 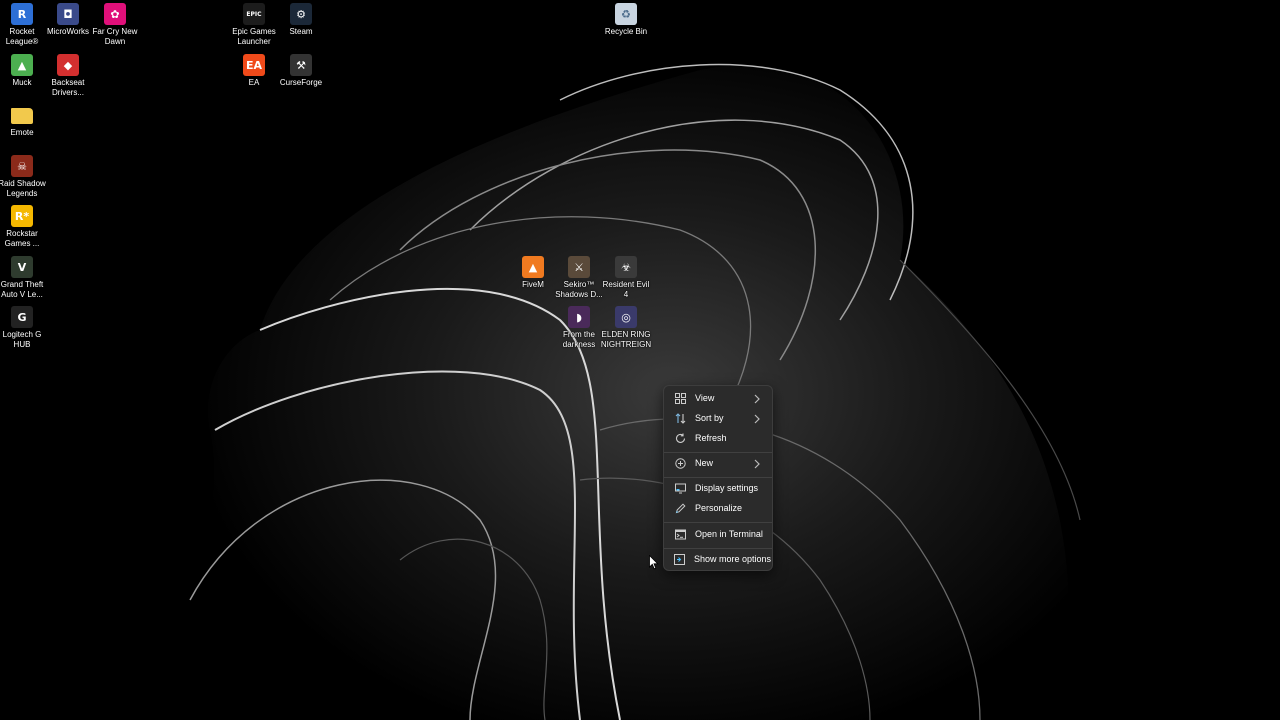 I want to click on menu-item-show-more-options: Show more options, so click(x=720, y=559).